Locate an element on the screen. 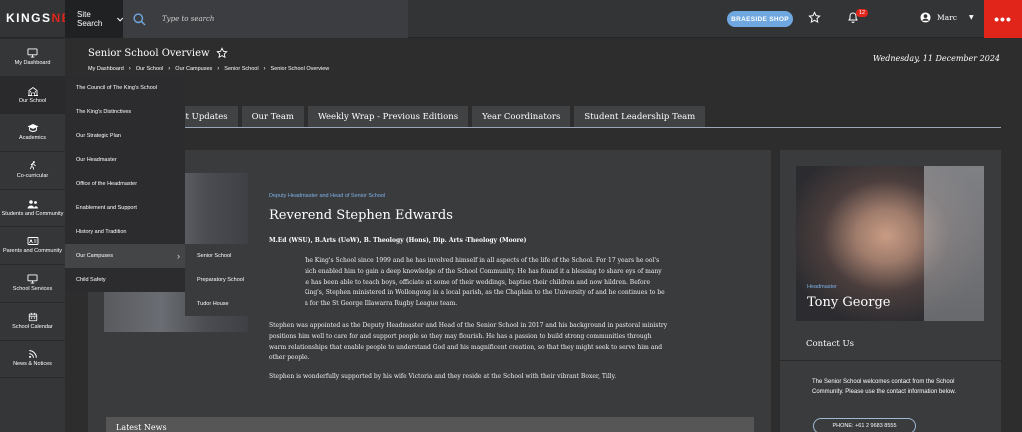 The height and width of the screenshot is (432, 1022). school-building-icon is located at coordinates (32, 91).